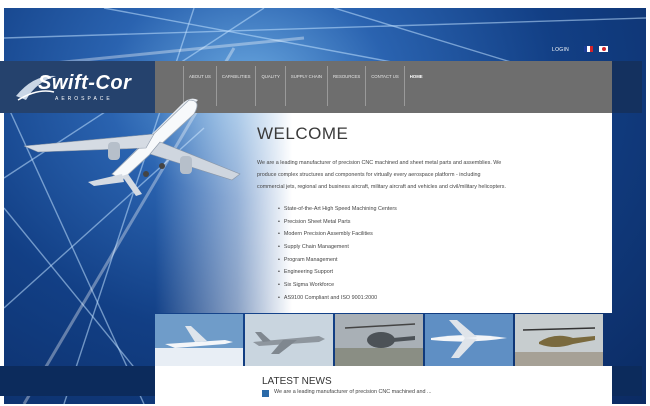 The width and height of the screenshot is (650, 406). What do you see at coordinates (469, 340) in the screenshot?
I see `airliner-photo` at bounding box center [469, 340].